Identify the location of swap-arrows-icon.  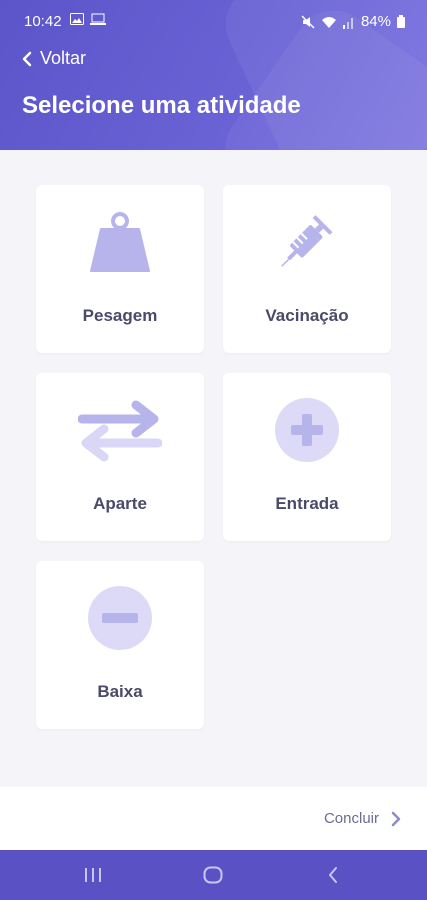
(120, 431).